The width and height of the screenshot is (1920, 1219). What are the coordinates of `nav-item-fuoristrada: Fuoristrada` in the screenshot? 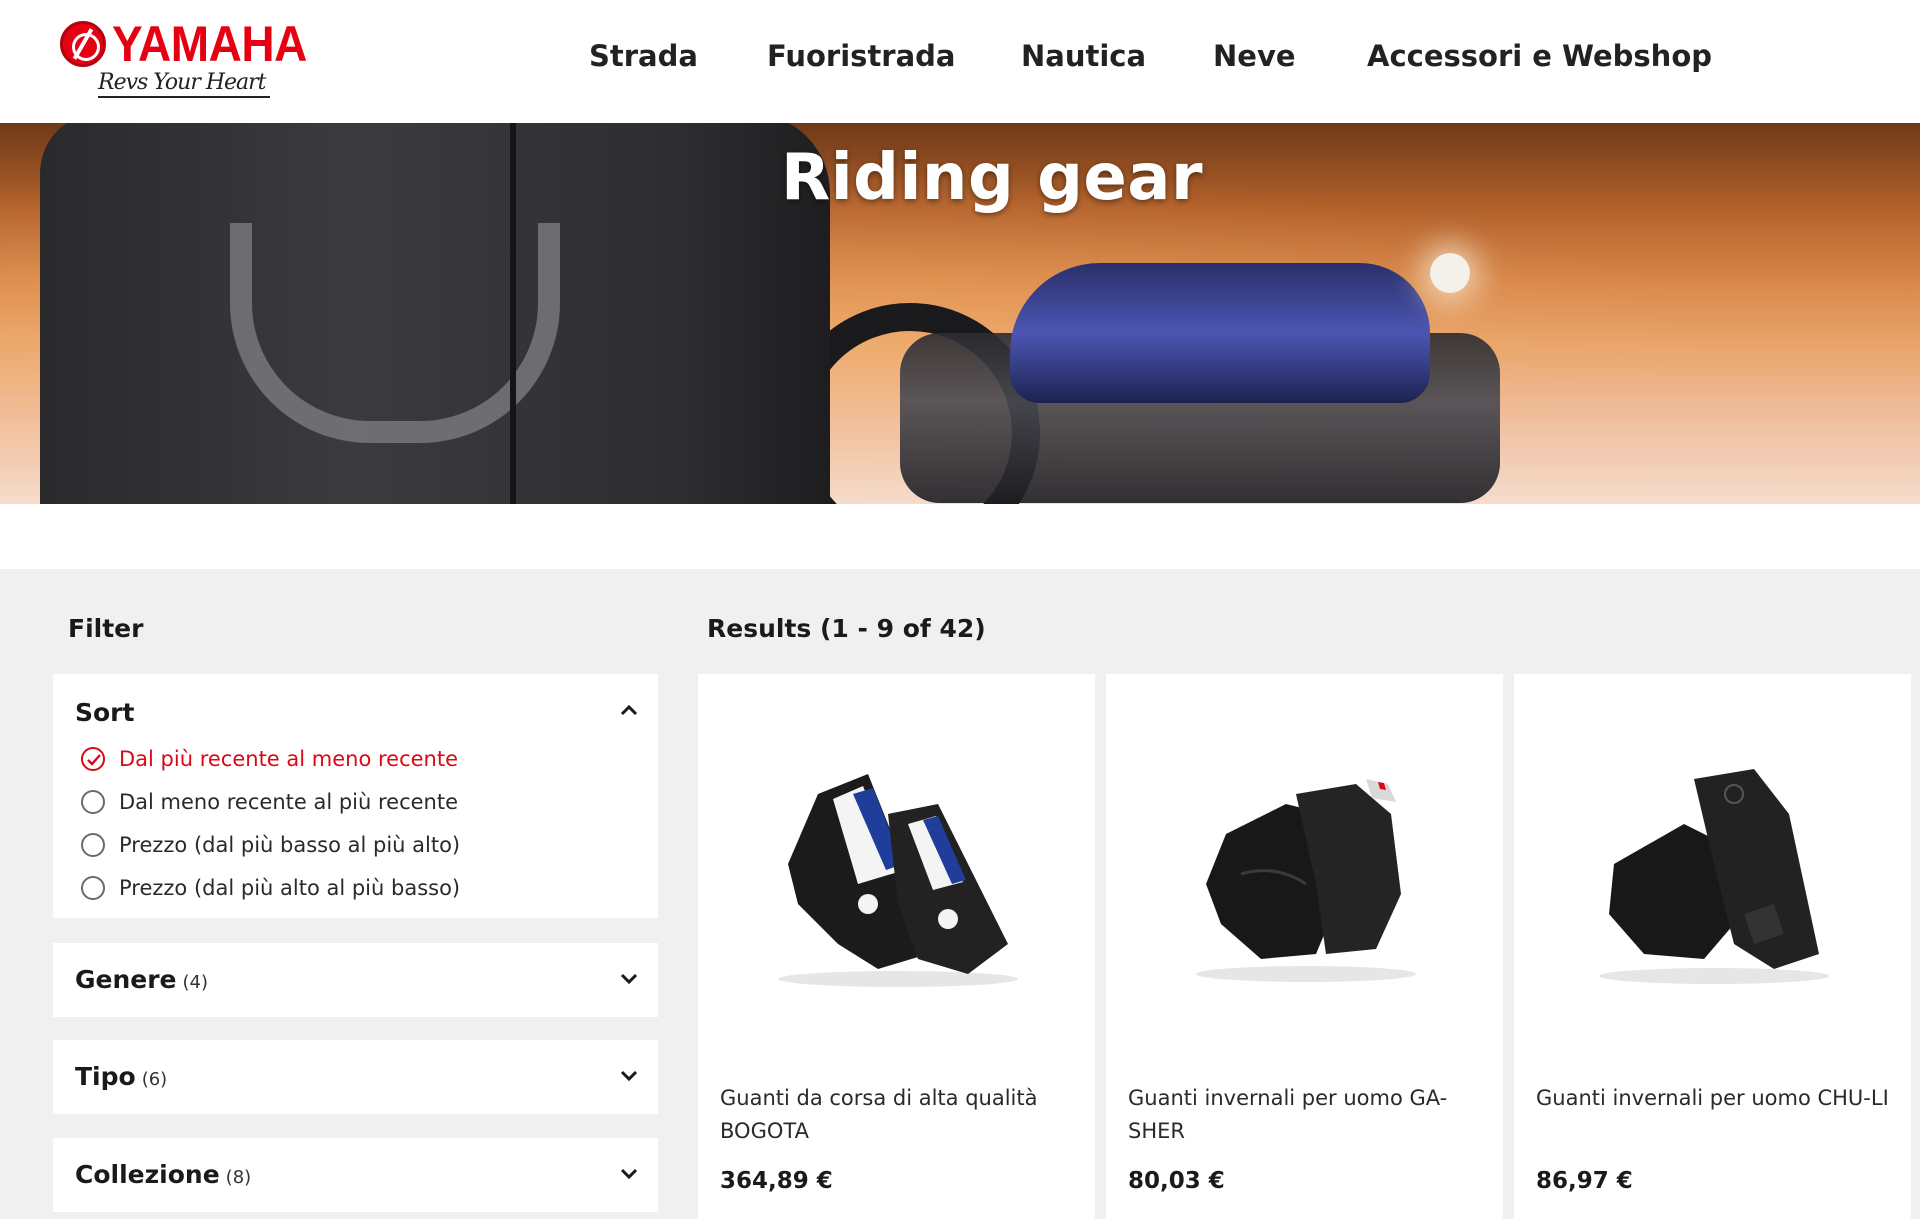 It's located at (861, 56).